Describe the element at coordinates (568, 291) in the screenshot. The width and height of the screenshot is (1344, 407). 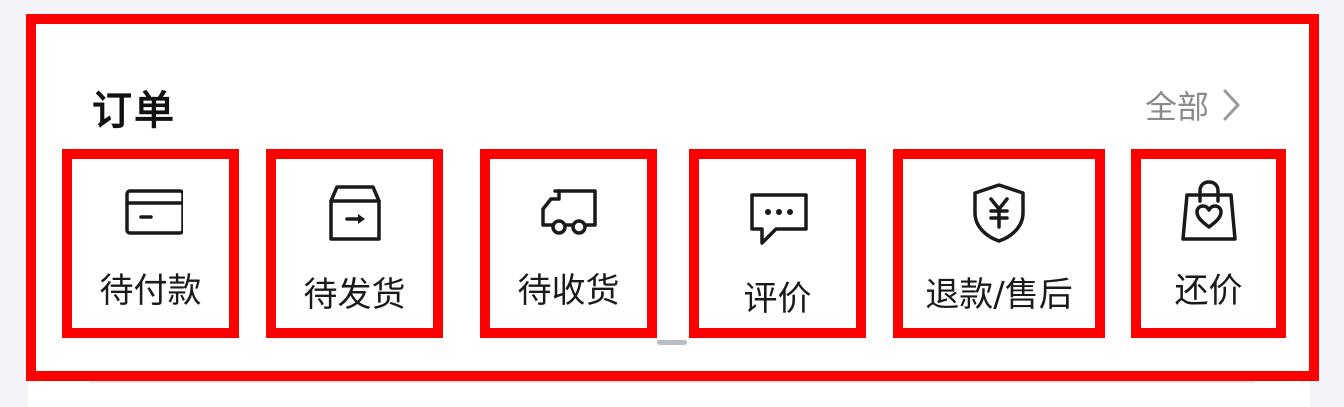
I see `order-status-label: 待收货` at that location.